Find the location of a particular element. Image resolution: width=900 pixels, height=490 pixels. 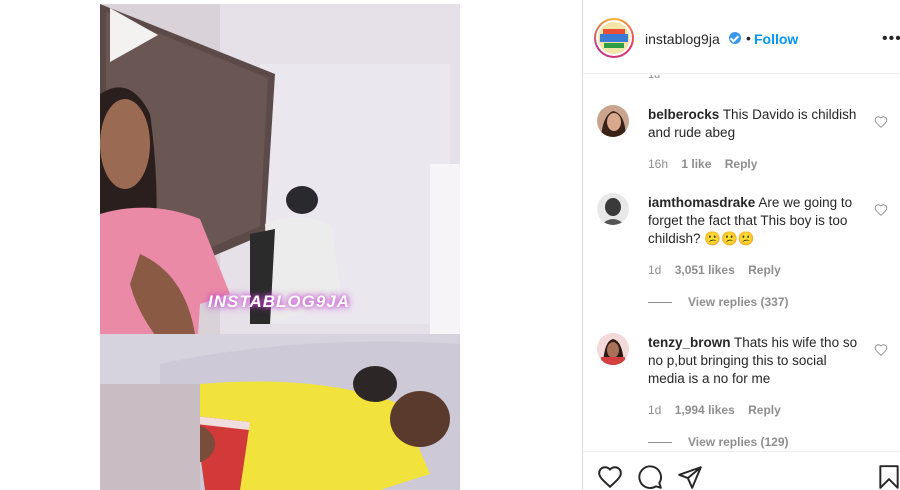

previous-comment-time: 1d is located at coordinates (654, 78).